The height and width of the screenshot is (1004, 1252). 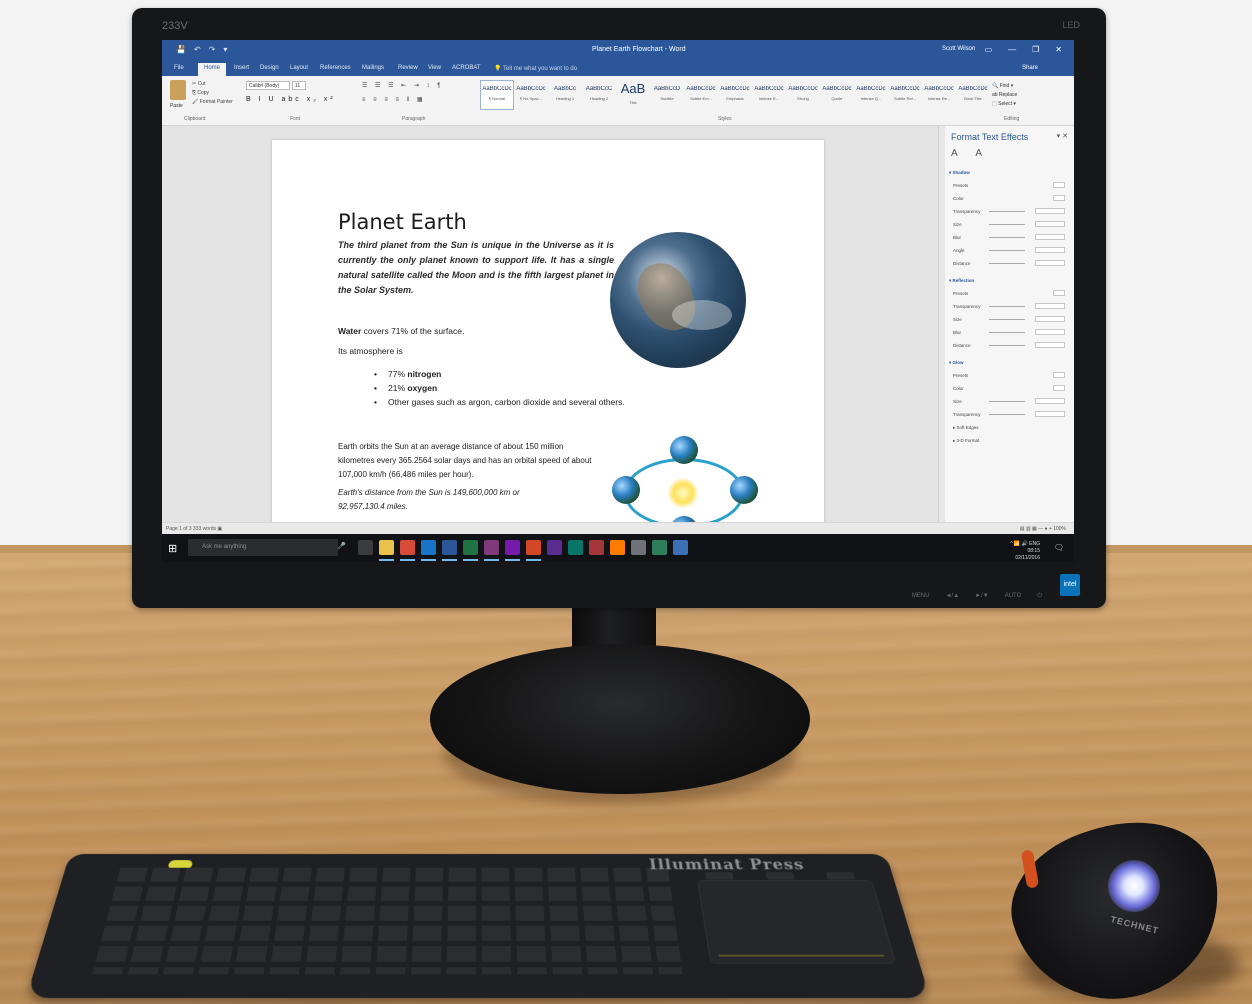 What do you see at coordinates (535, 68) in the screenshot?
I see `tell-me-search: 💡 Tell me what you want to do` at bounding box center [535, 68].